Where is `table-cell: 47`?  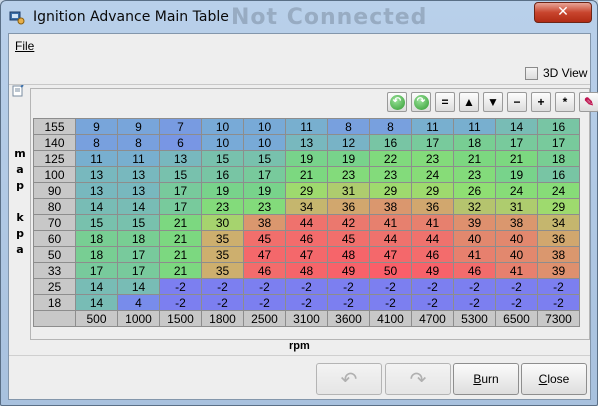 table-cell: 47 is located at coordinates (390, 254).